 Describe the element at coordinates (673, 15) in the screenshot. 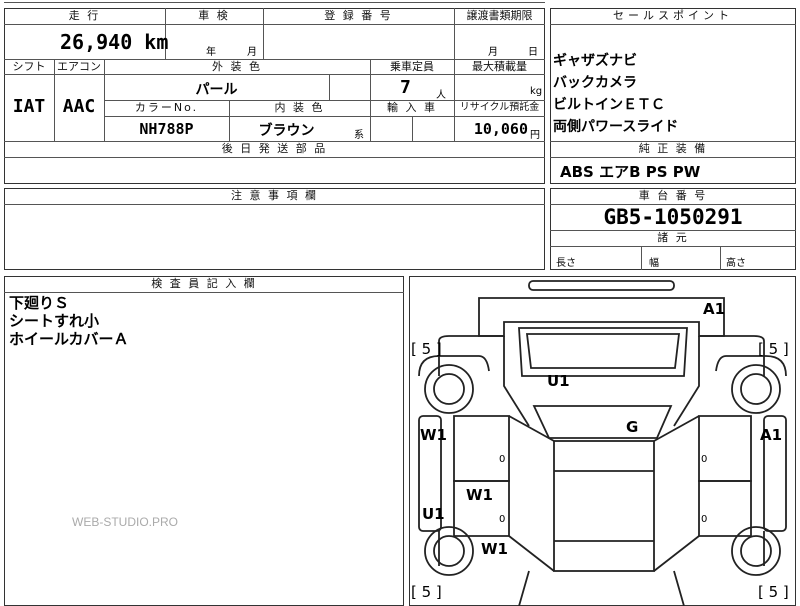

I see `sales-points-header: セールスポイント` at that location.